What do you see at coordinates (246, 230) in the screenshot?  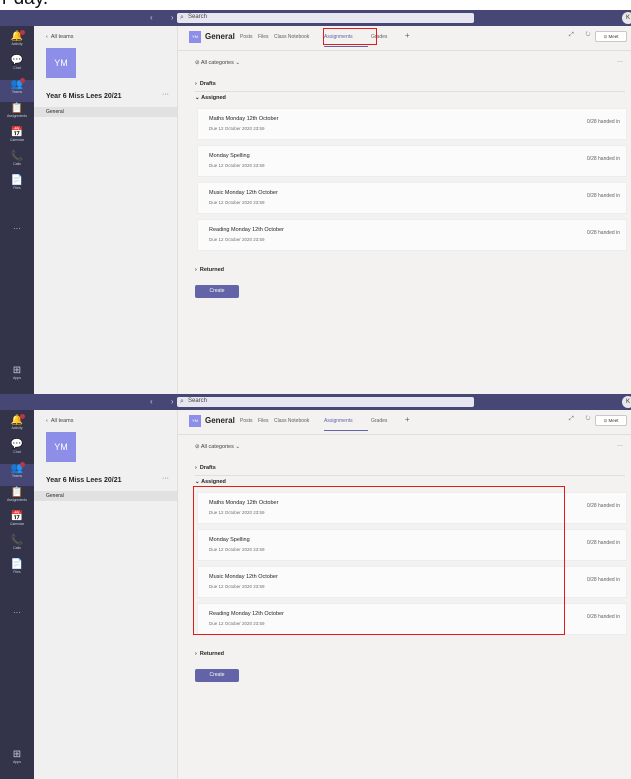 I see `assignment-title: Reading Monday 12th October` at bounding box center [246, 230].